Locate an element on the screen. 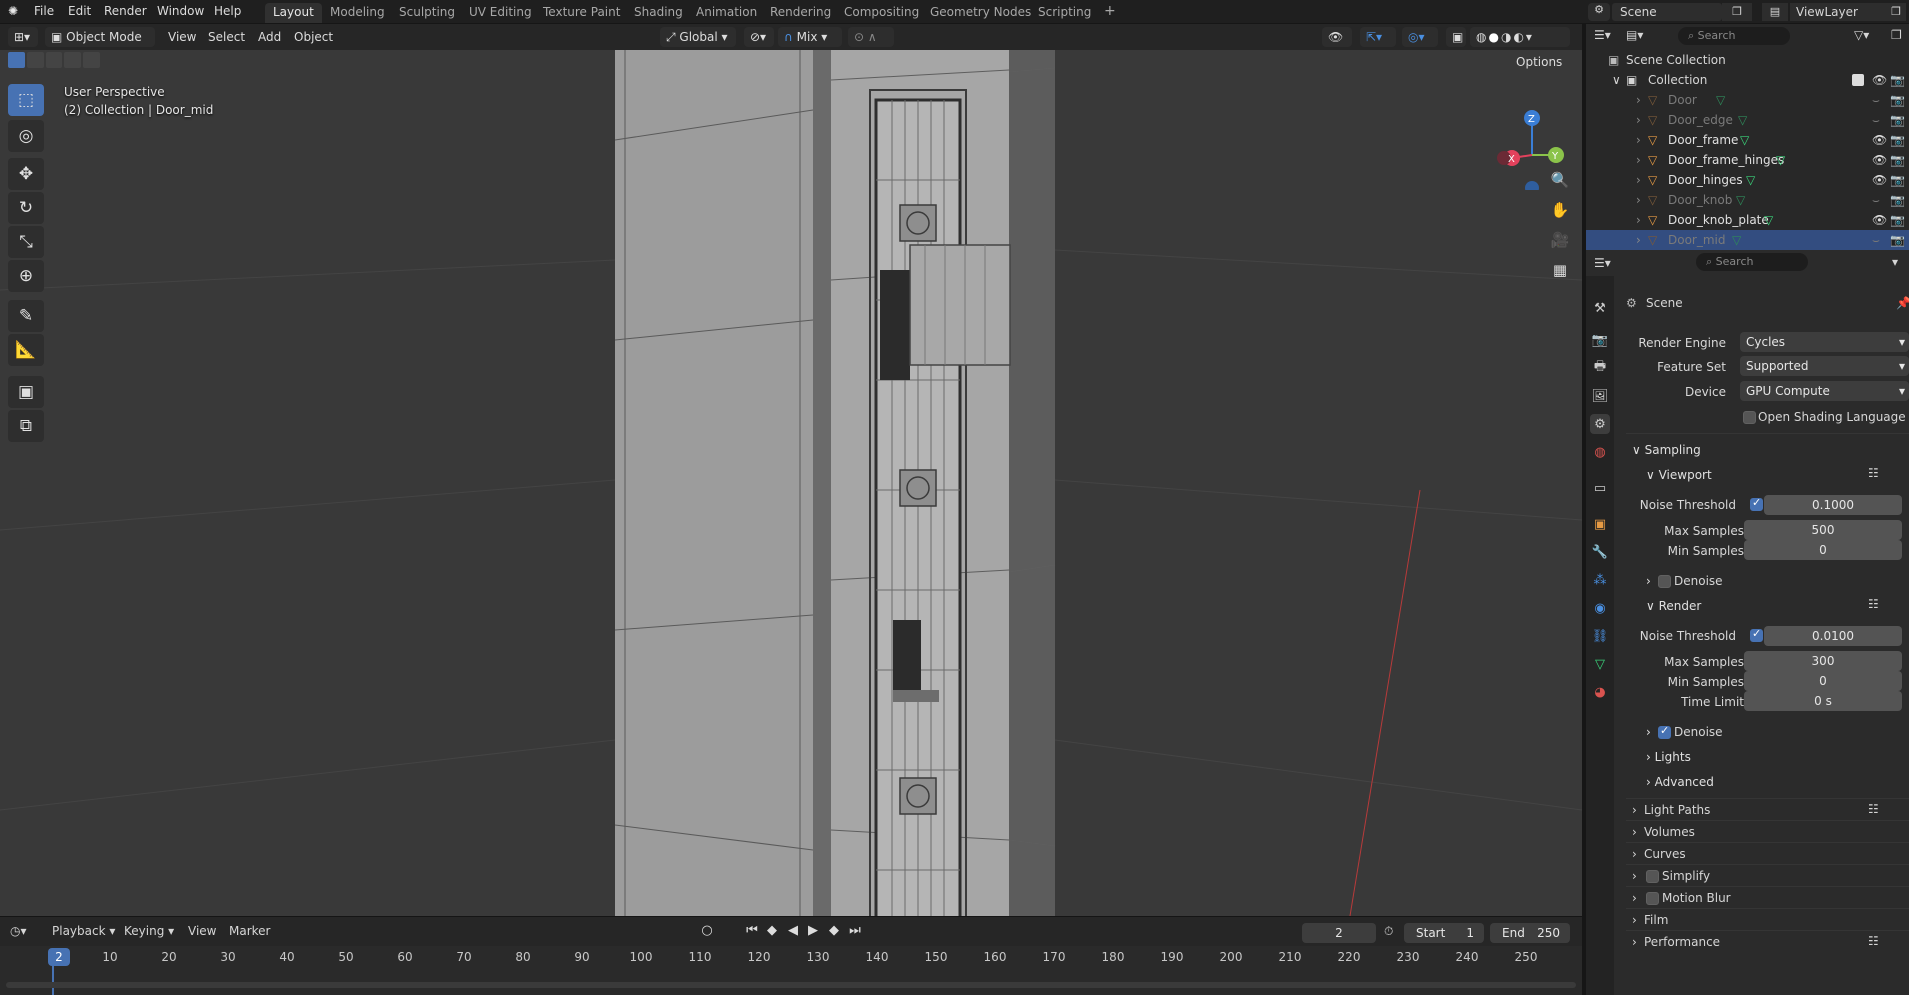  menu-object: Object is located at coordinates (313, 37).